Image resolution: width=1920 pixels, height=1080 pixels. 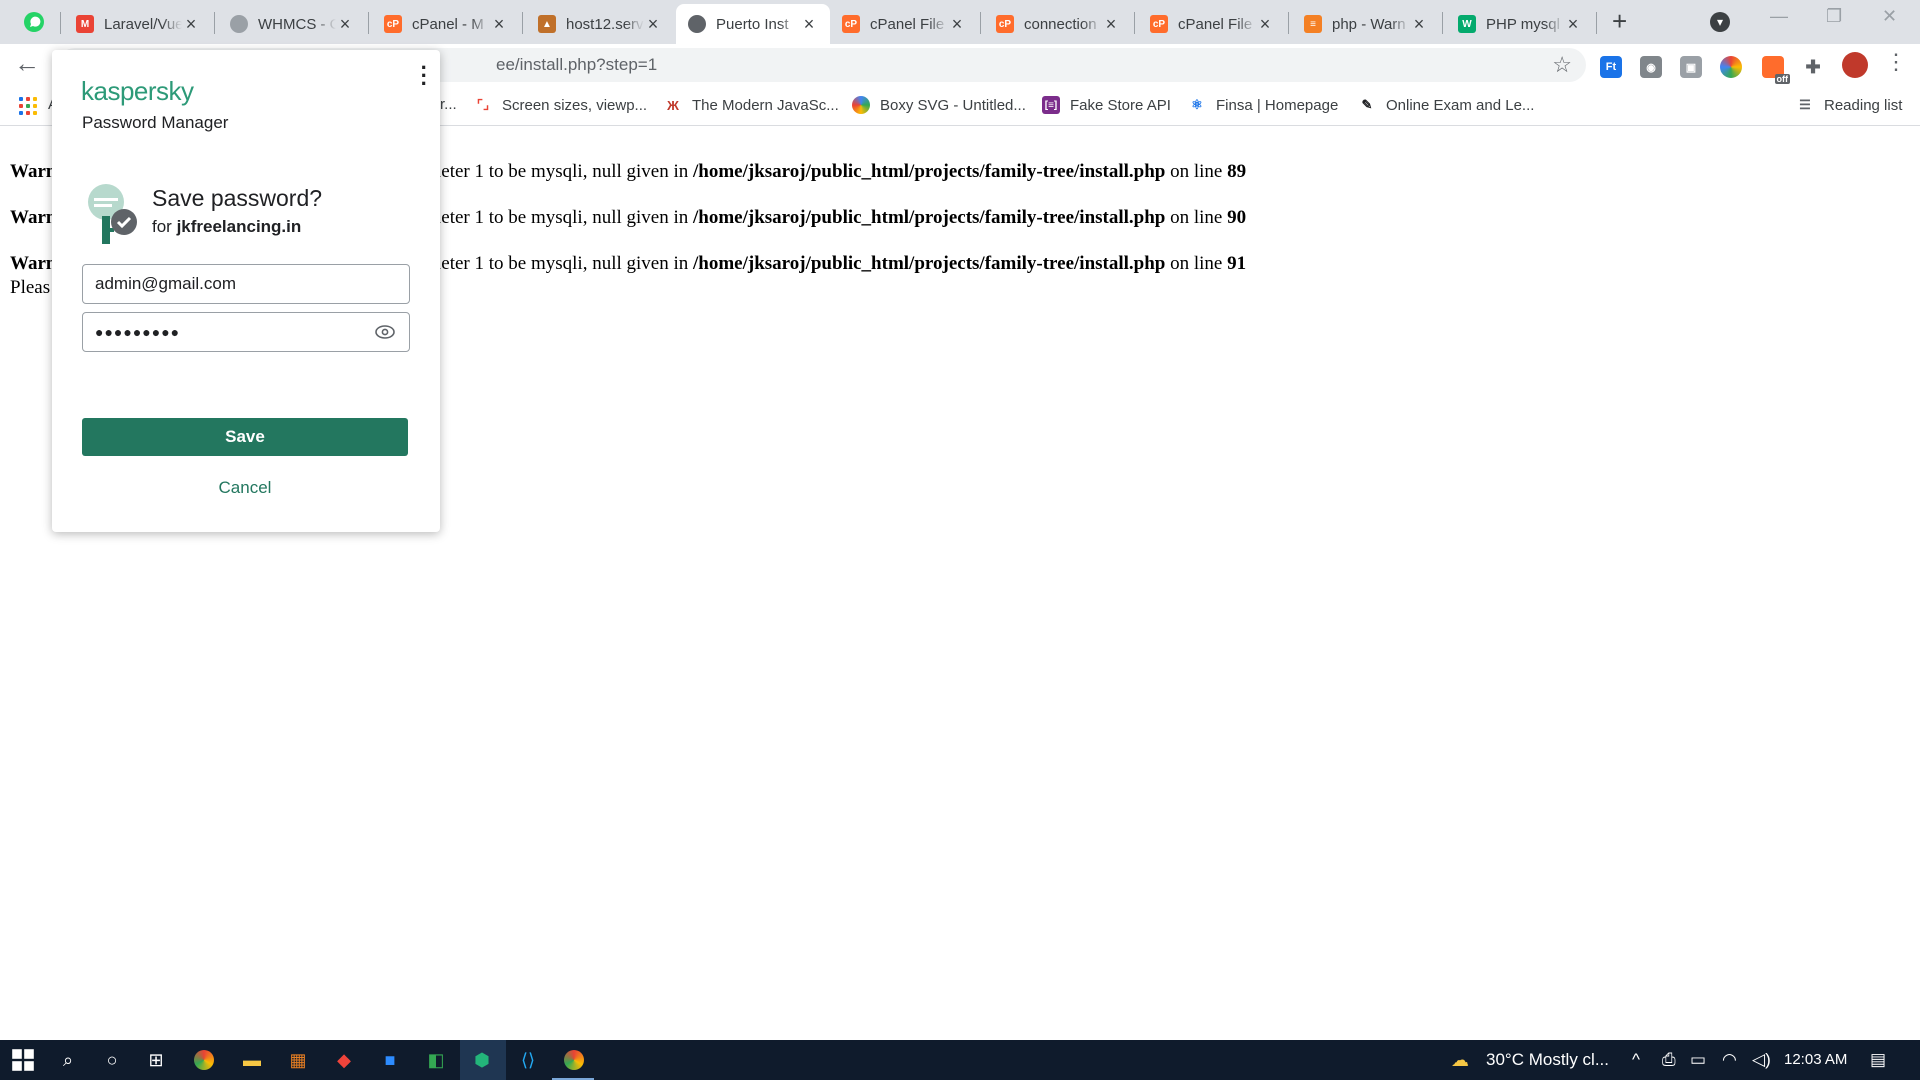 What do you see at coordinates (1889, 16) in the screenshot?
I see `close-window-icon: ✕` at bounding box center [1889, 16].